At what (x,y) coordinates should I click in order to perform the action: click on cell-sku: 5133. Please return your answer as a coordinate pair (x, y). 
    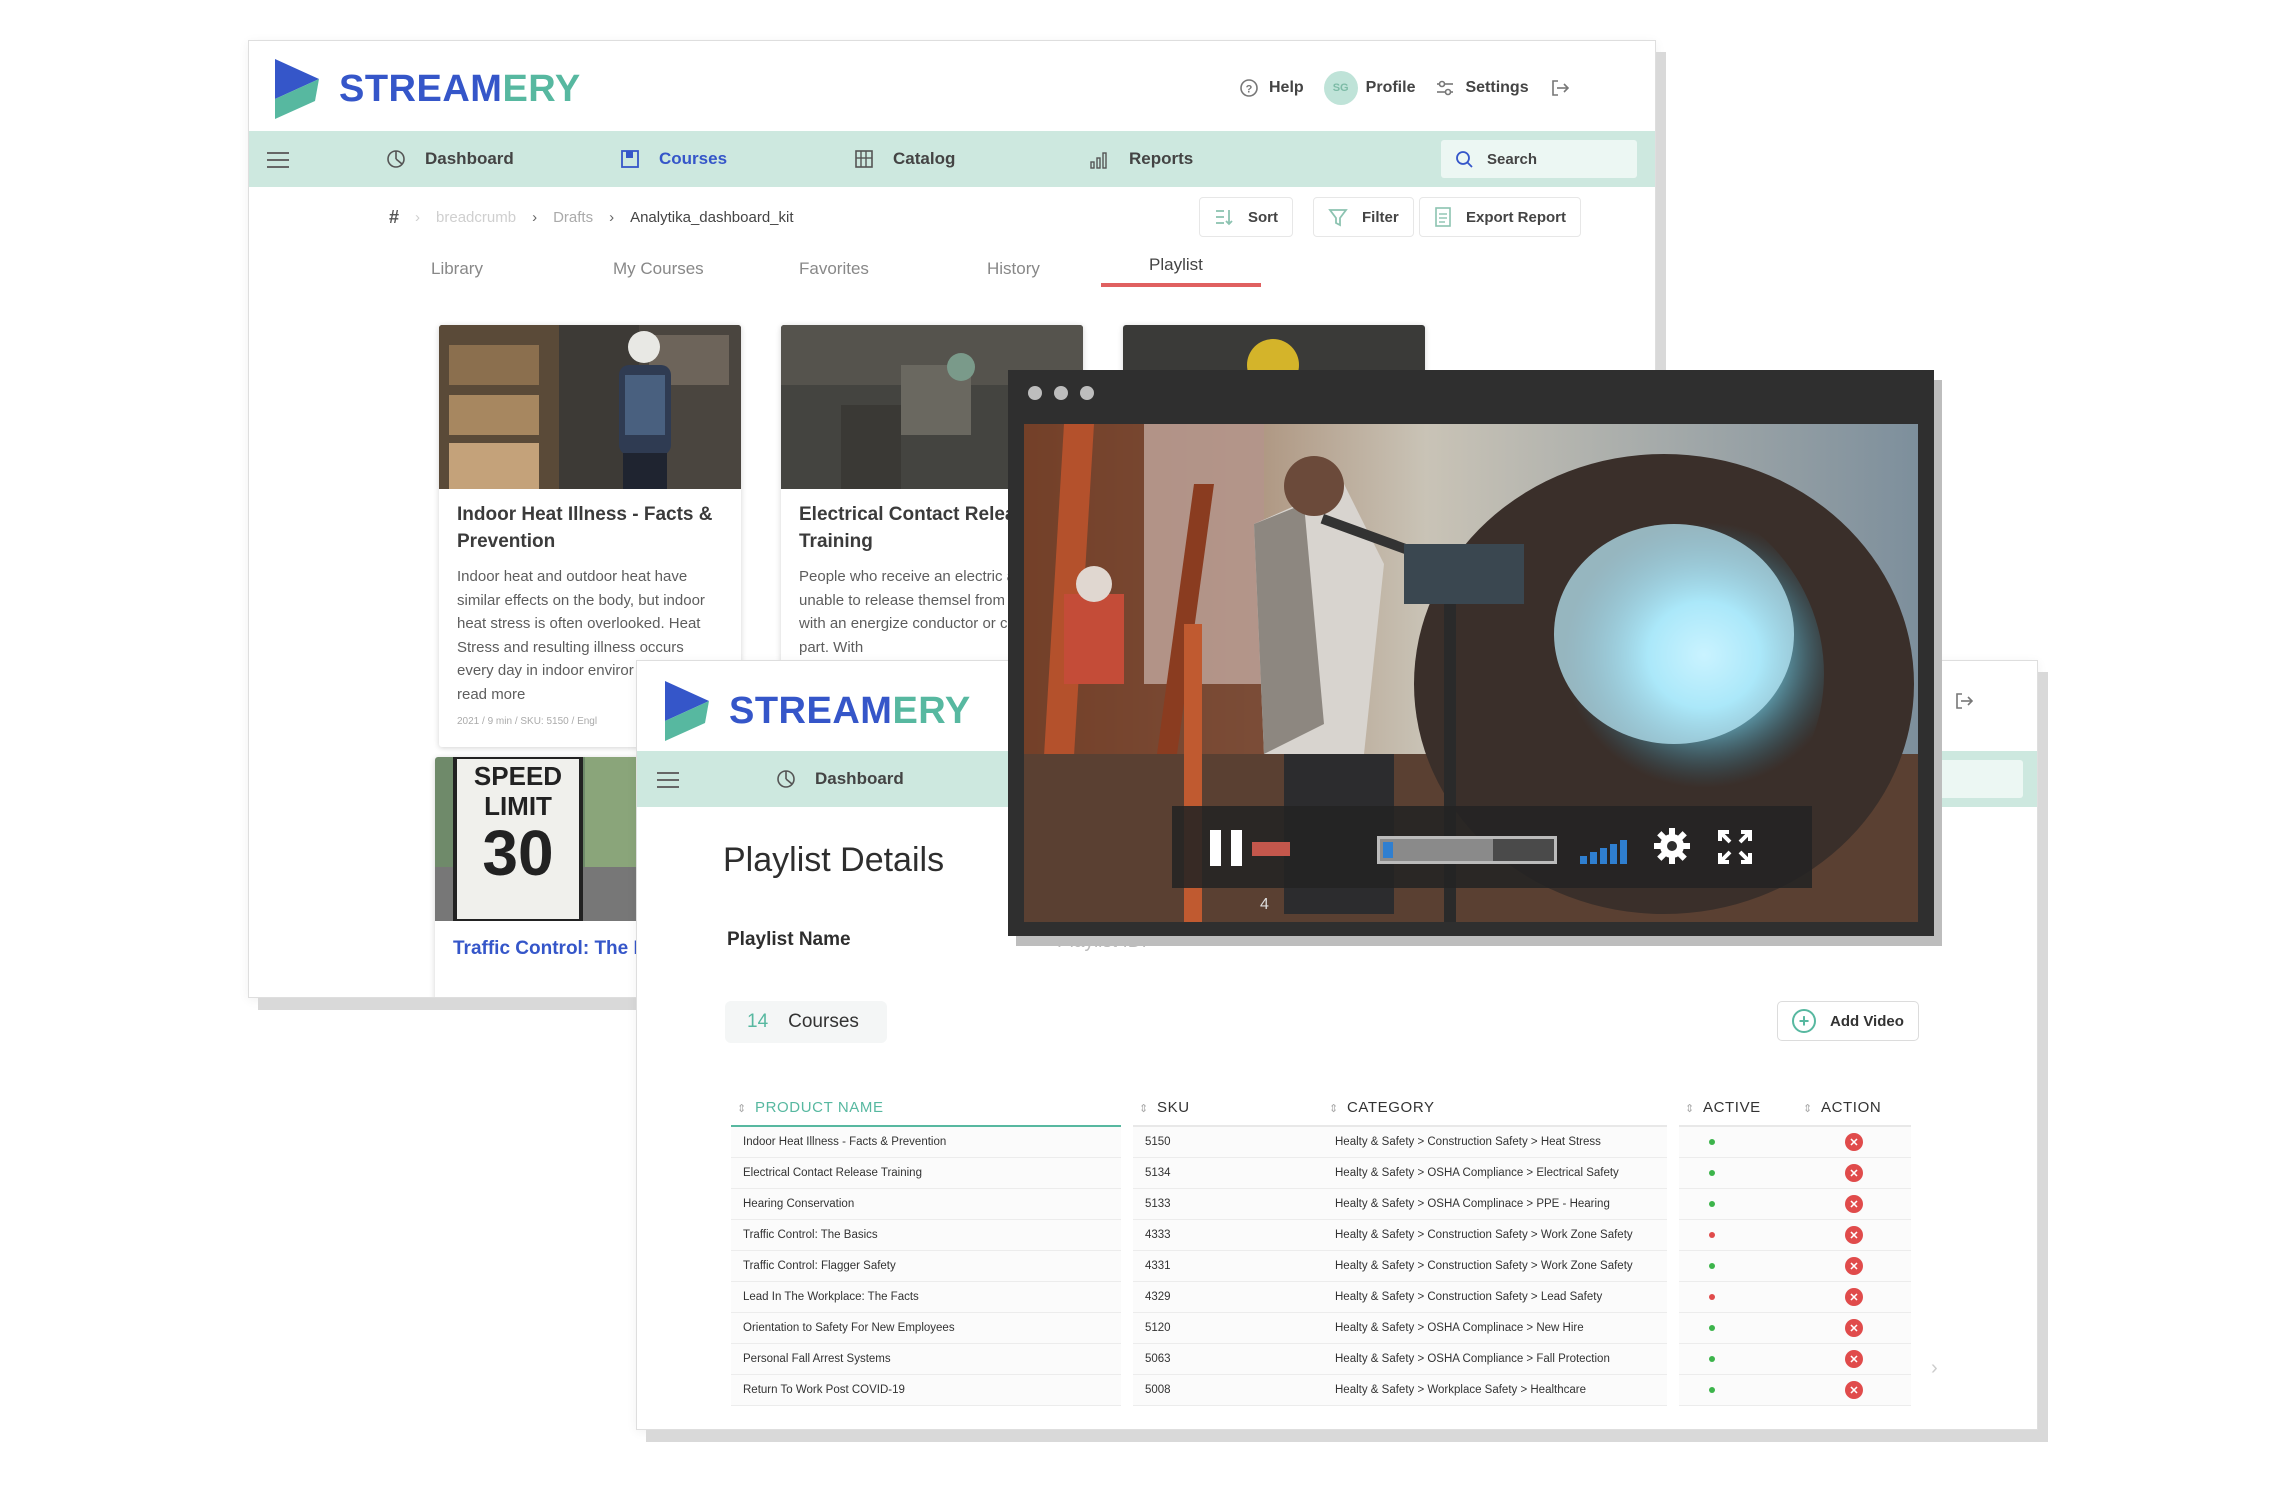
    Looking at the image, I should click on (1228, 1204).